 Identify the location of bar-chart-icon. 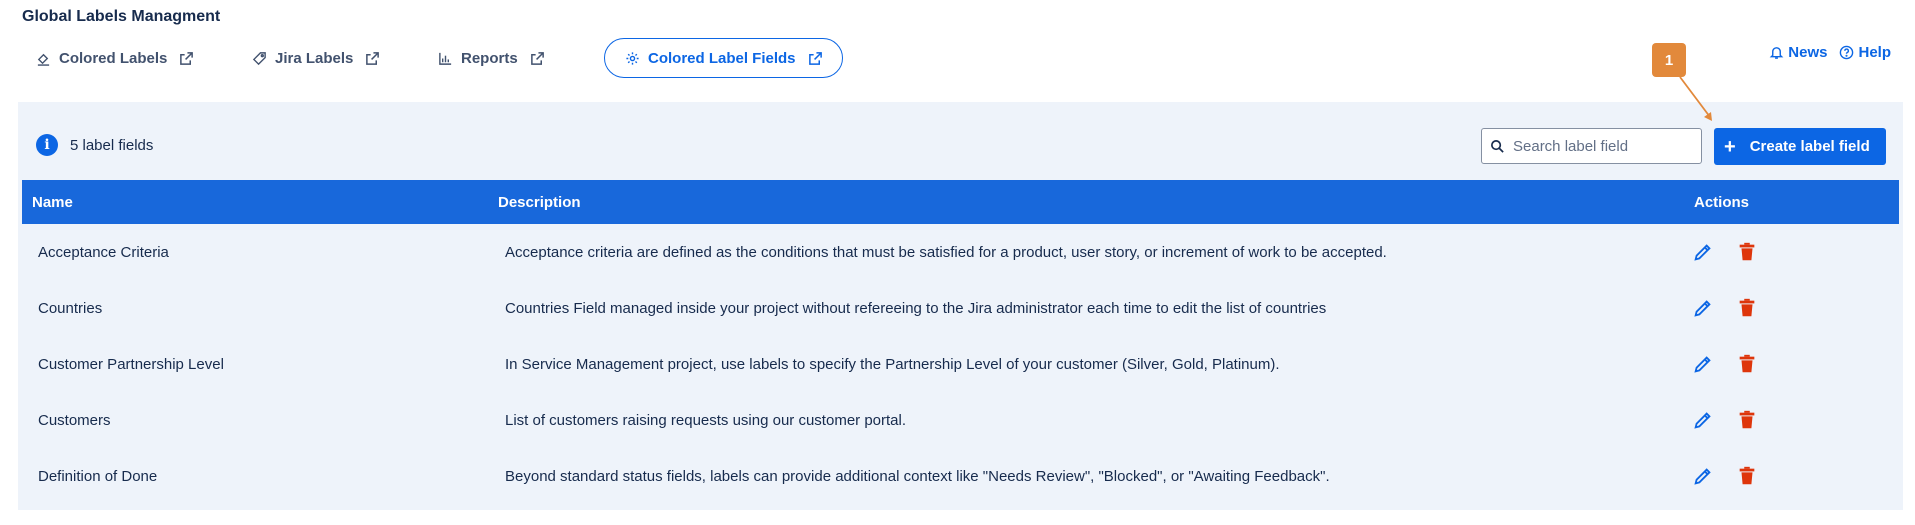
(445, 58).